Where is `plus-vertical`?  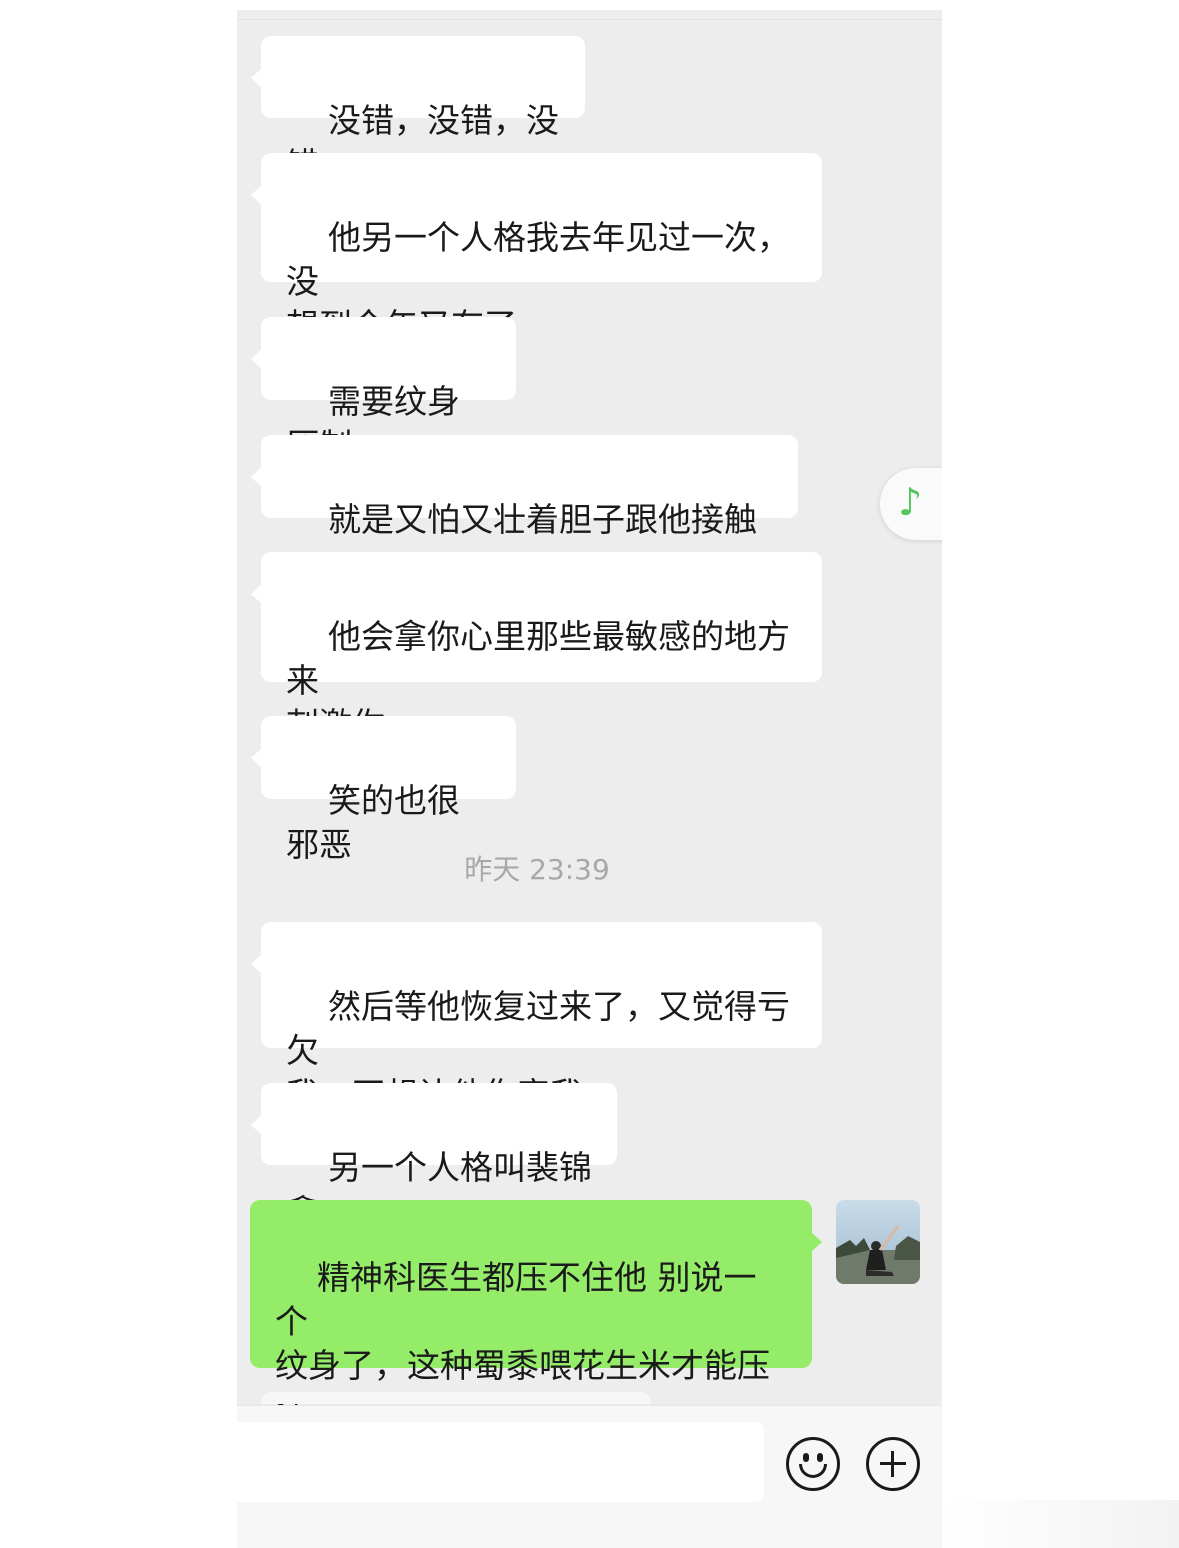 plus-vertical is located at coordinates (892, 1464).